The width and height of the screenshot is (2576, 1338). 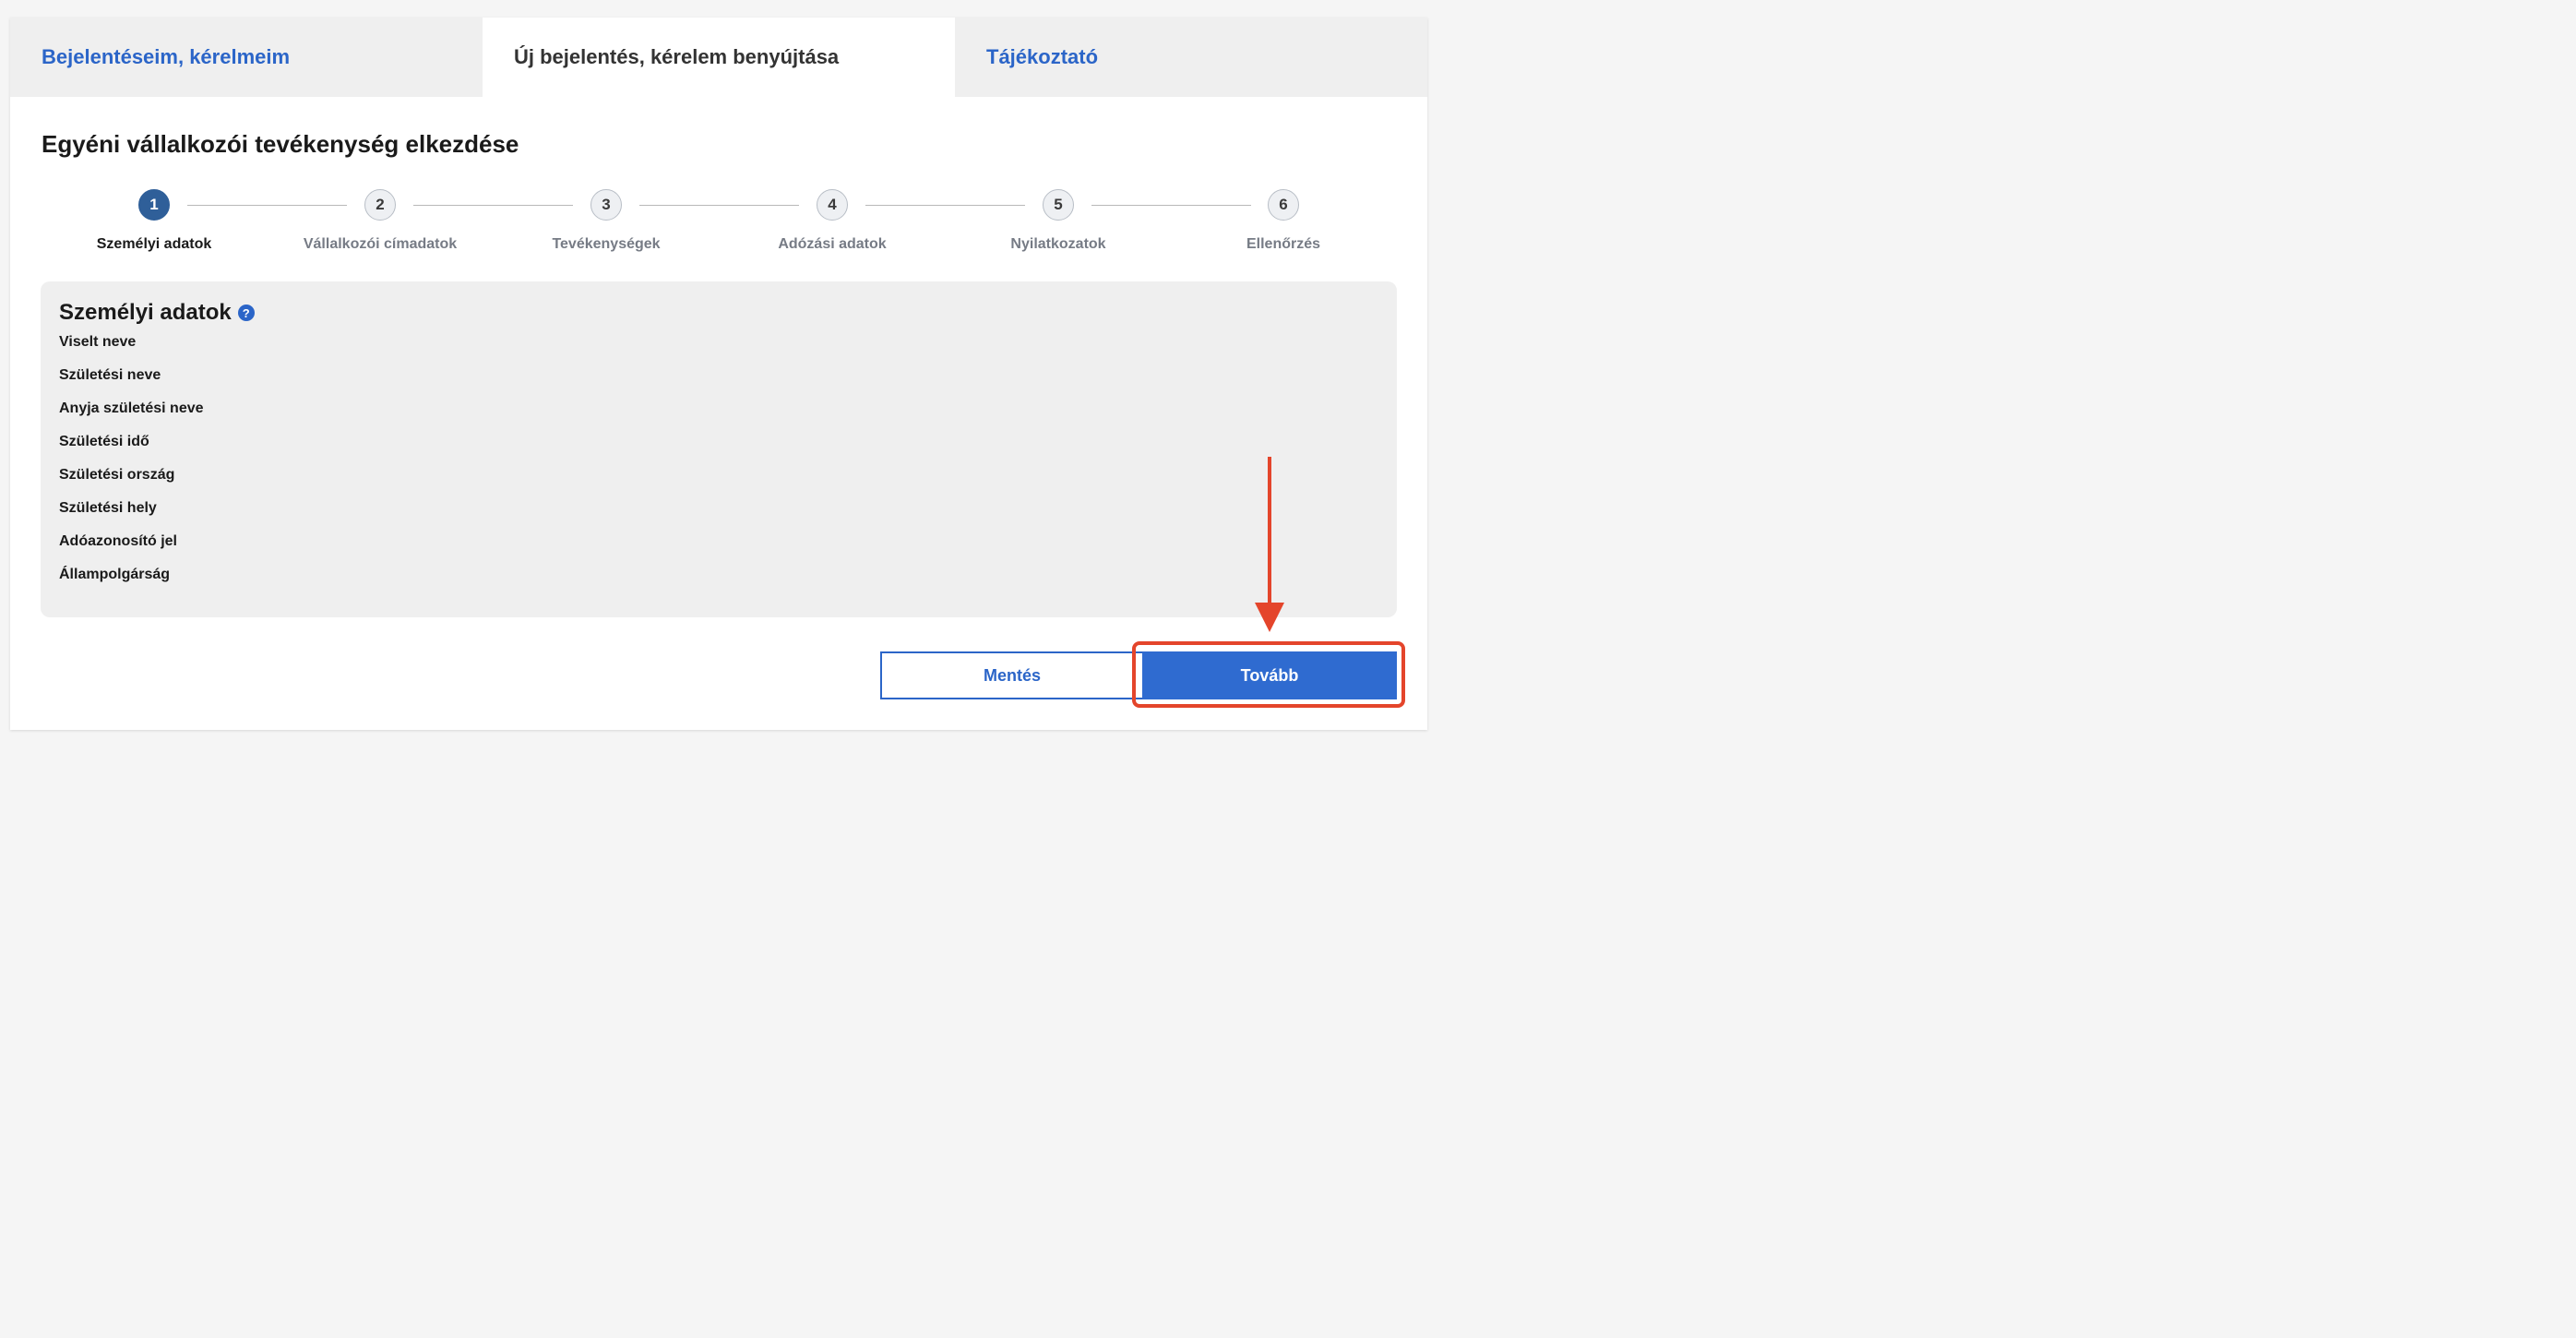 I want to click on step-number: 3, so click(x=606, y=205).